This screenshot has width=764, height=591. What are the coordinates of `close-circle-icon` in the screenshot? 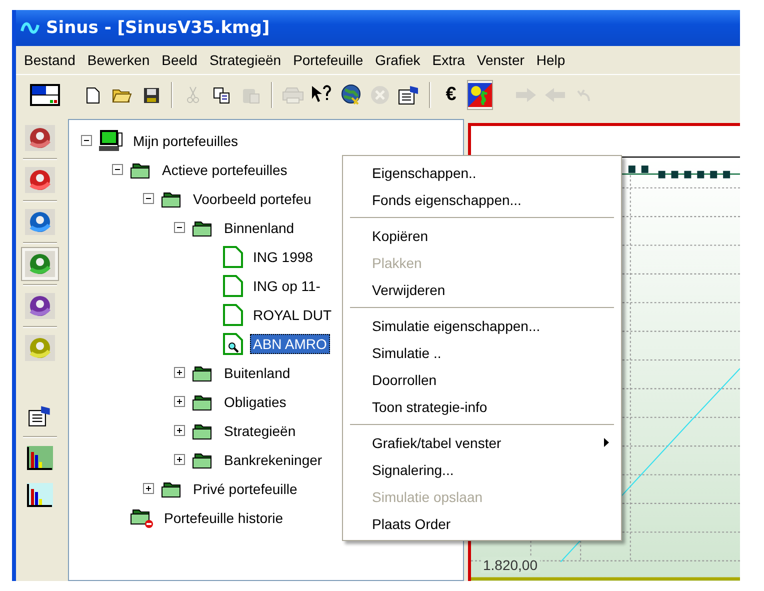 It's located at (380, 95).